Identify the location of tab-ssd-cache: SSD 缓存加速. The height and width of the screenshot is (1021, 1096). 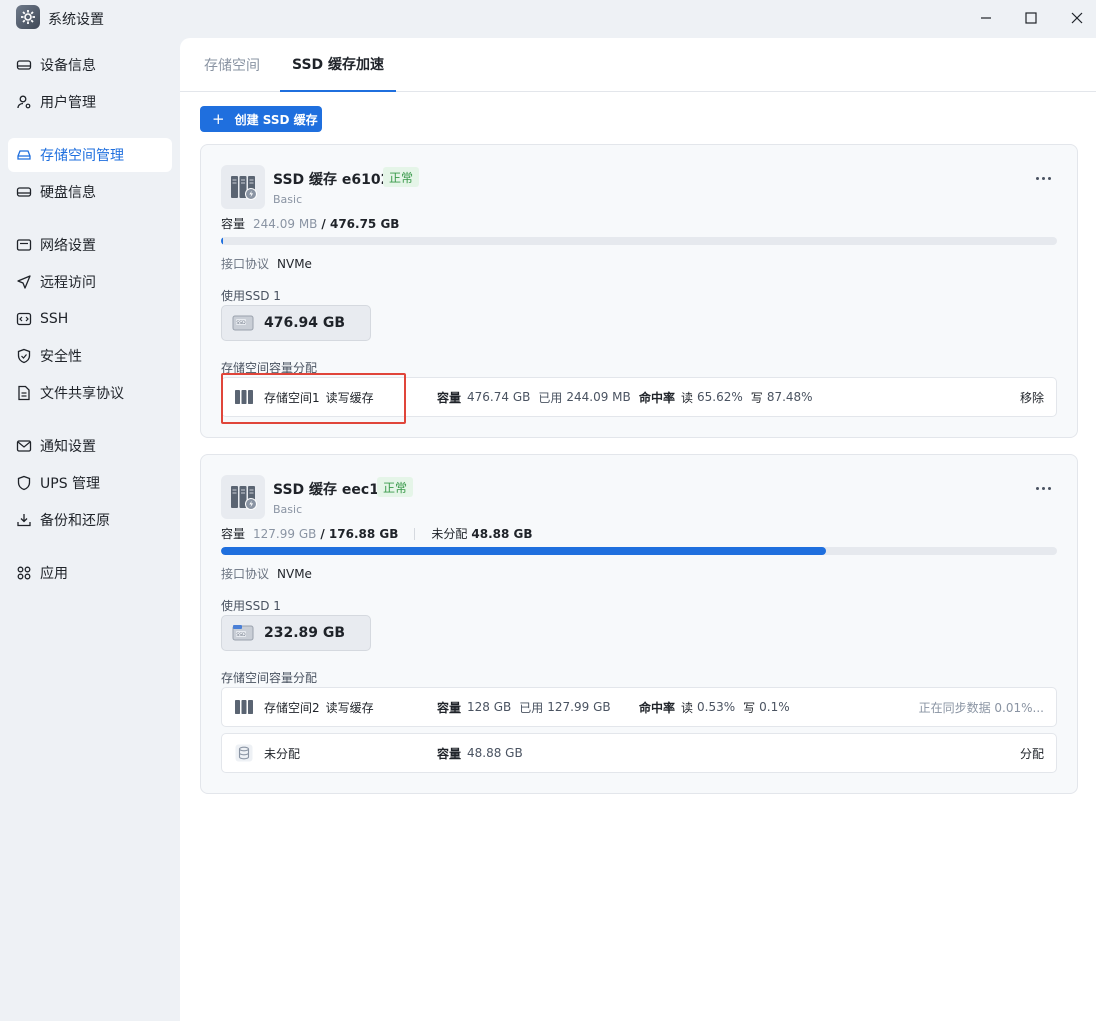
(338, 65).